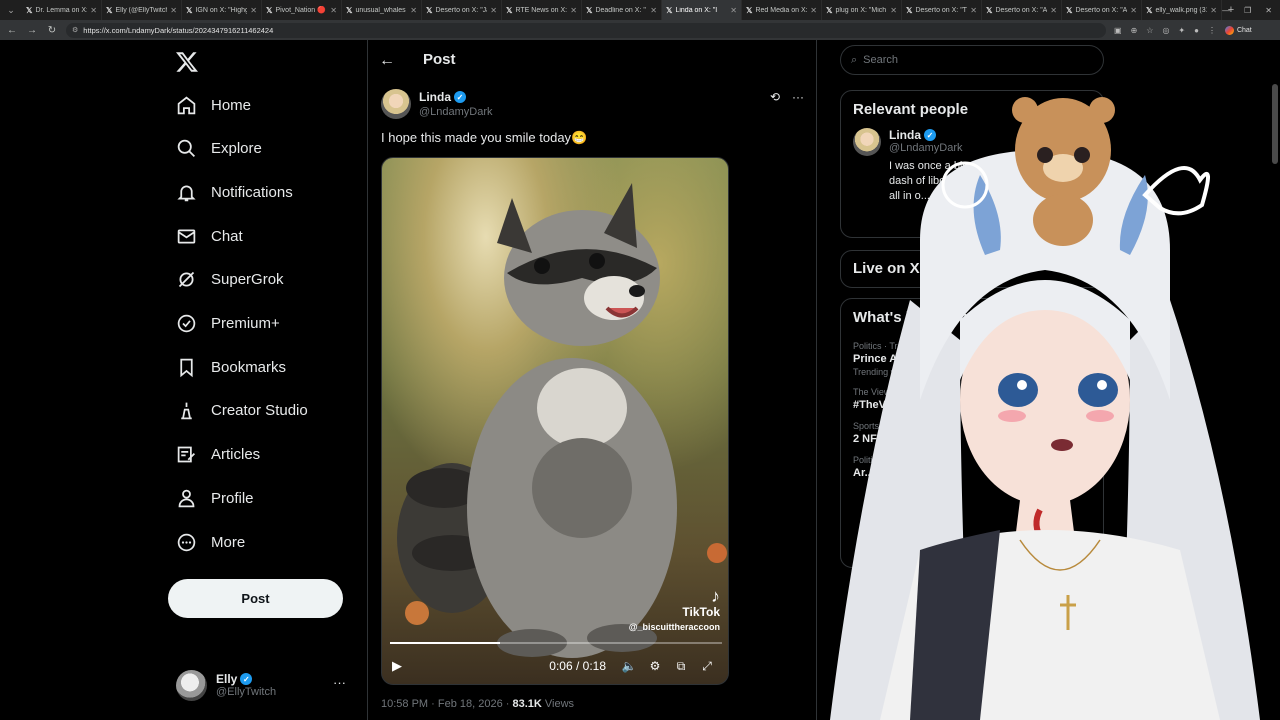  Describe the element at coordinates (213, 105) in the screenshot. I see `nav-item-home: Home` at that location.